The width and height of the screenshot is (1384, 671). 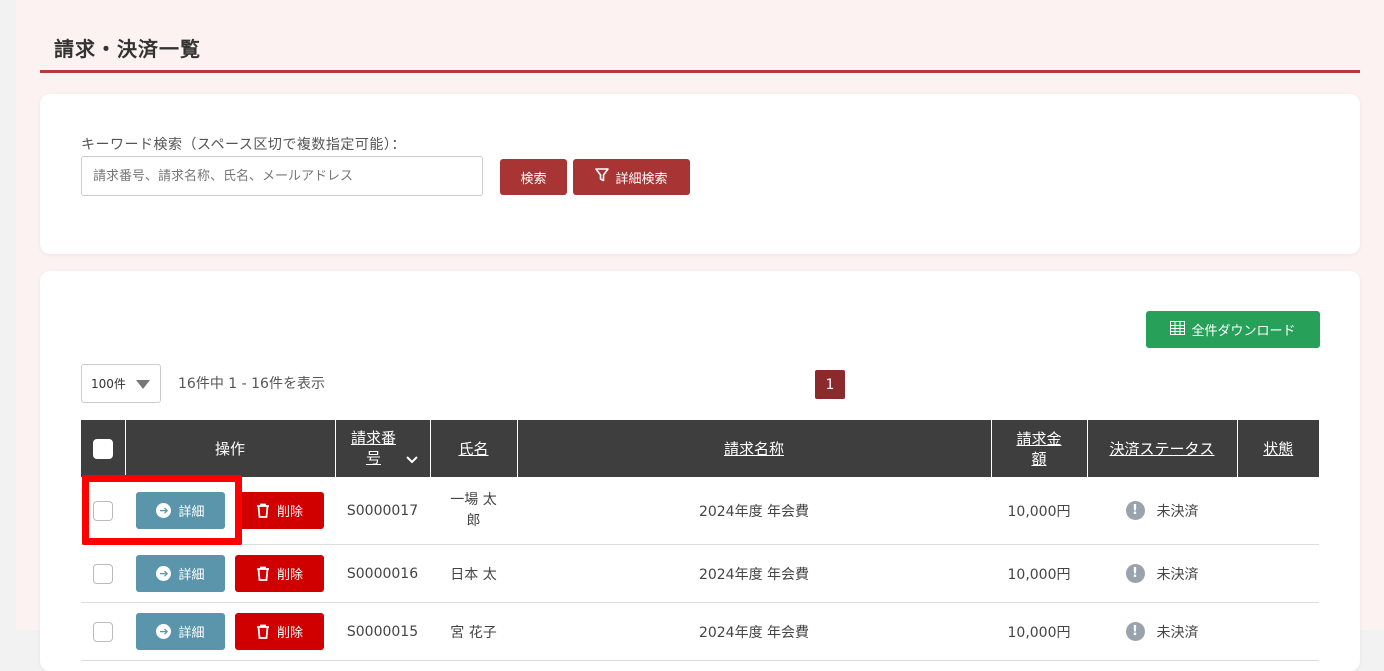 What do you see at coordinates (641, 179) in the screenshot?
I see `advanced-search-label: 詳細検索` at bounding box center [641, 179].